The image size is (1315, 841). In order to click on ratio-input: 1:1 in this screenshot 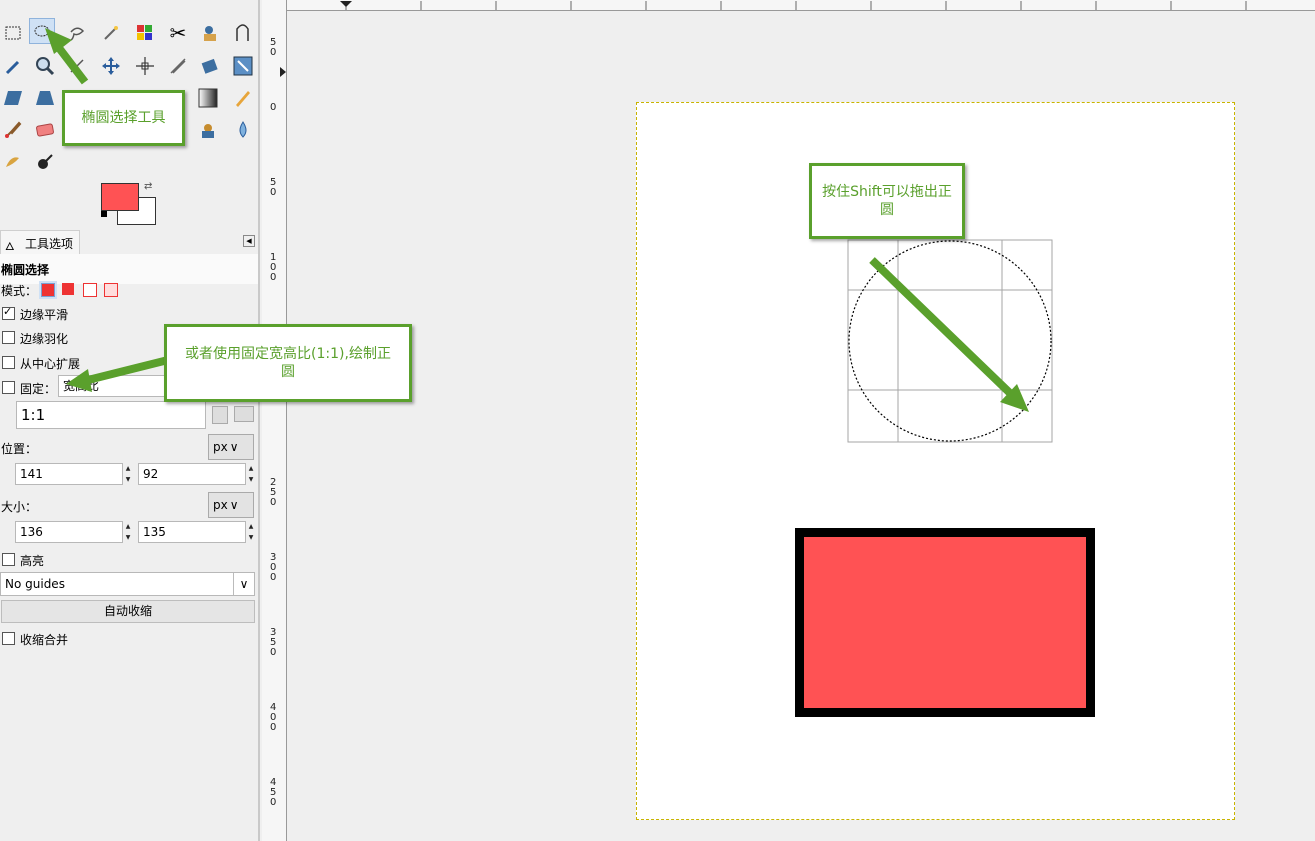, I will do `click(111, 415)`.